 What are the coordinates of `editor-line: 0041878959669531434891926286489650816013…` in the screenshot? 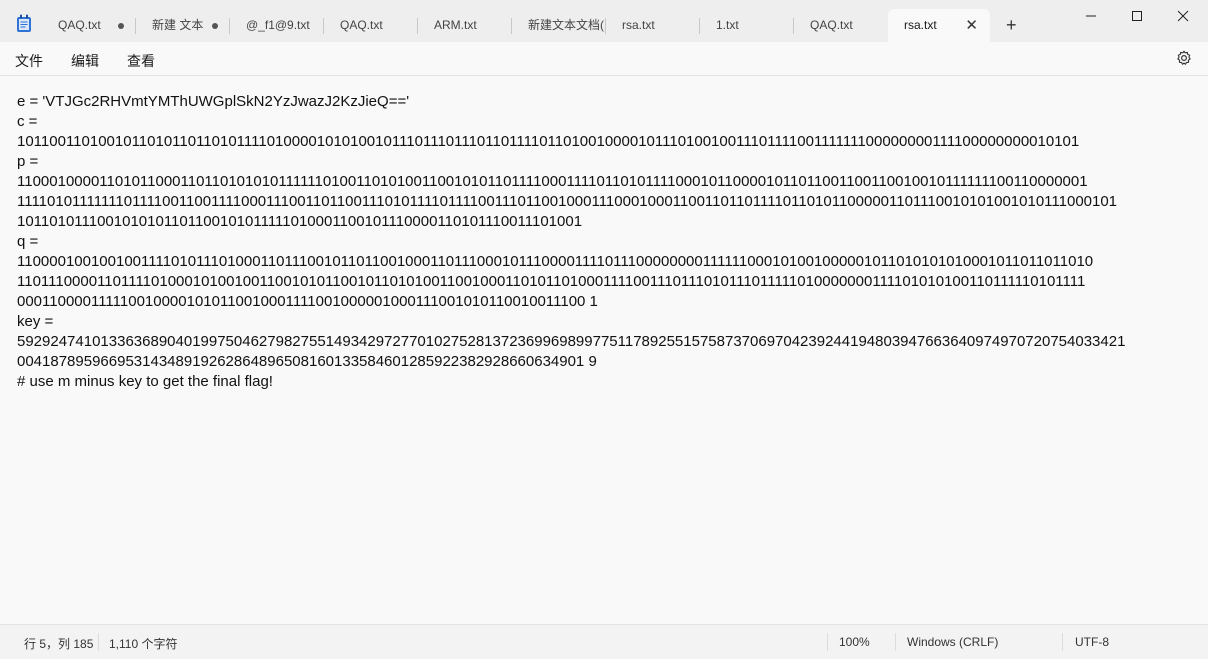 It's located at (307, 361).